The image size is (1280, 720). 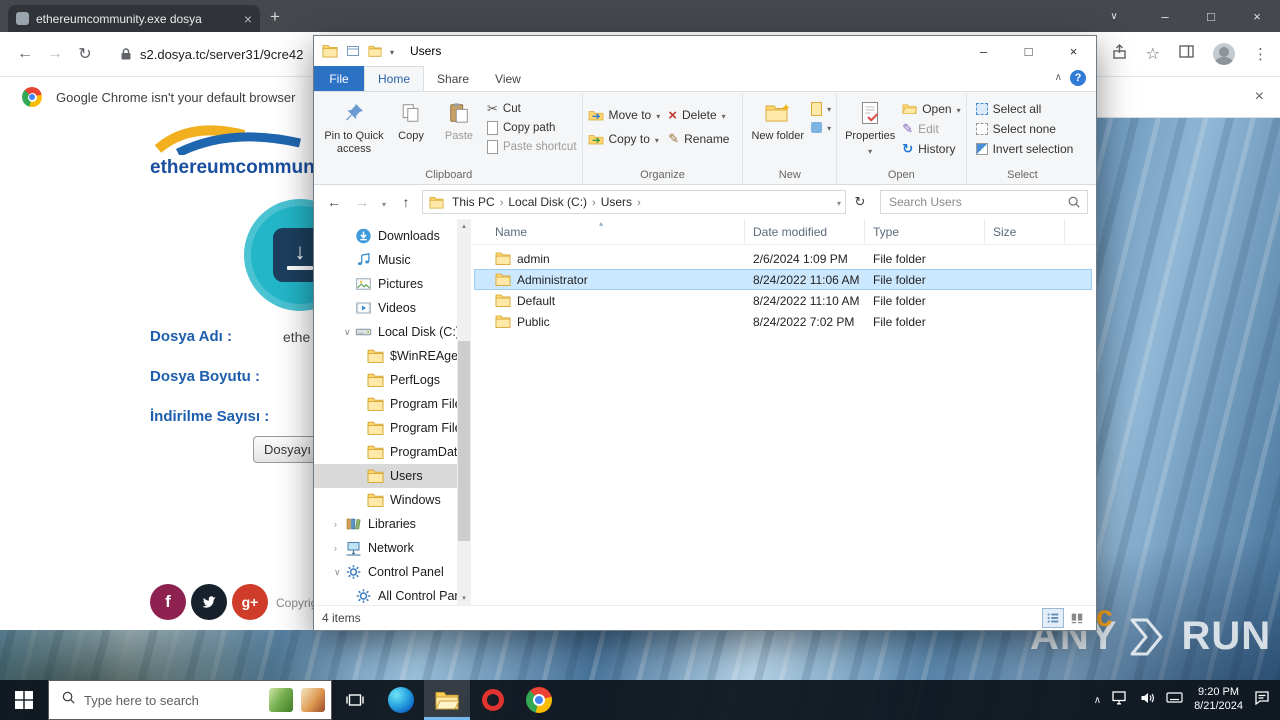 What do you see at coordinates (392, 500) in the screenshot?
I see `tree-item-windows: Windows` at bounding box center [392, 500].